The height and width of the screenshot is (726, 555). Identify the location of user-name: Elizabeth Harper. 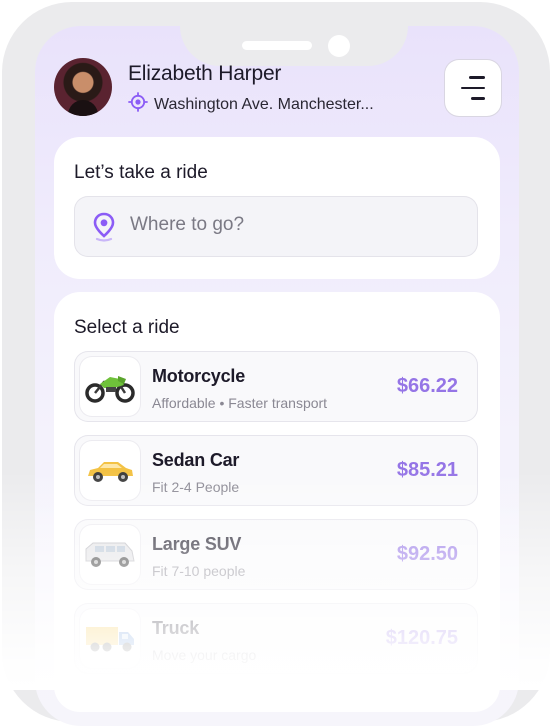
(205, 73).